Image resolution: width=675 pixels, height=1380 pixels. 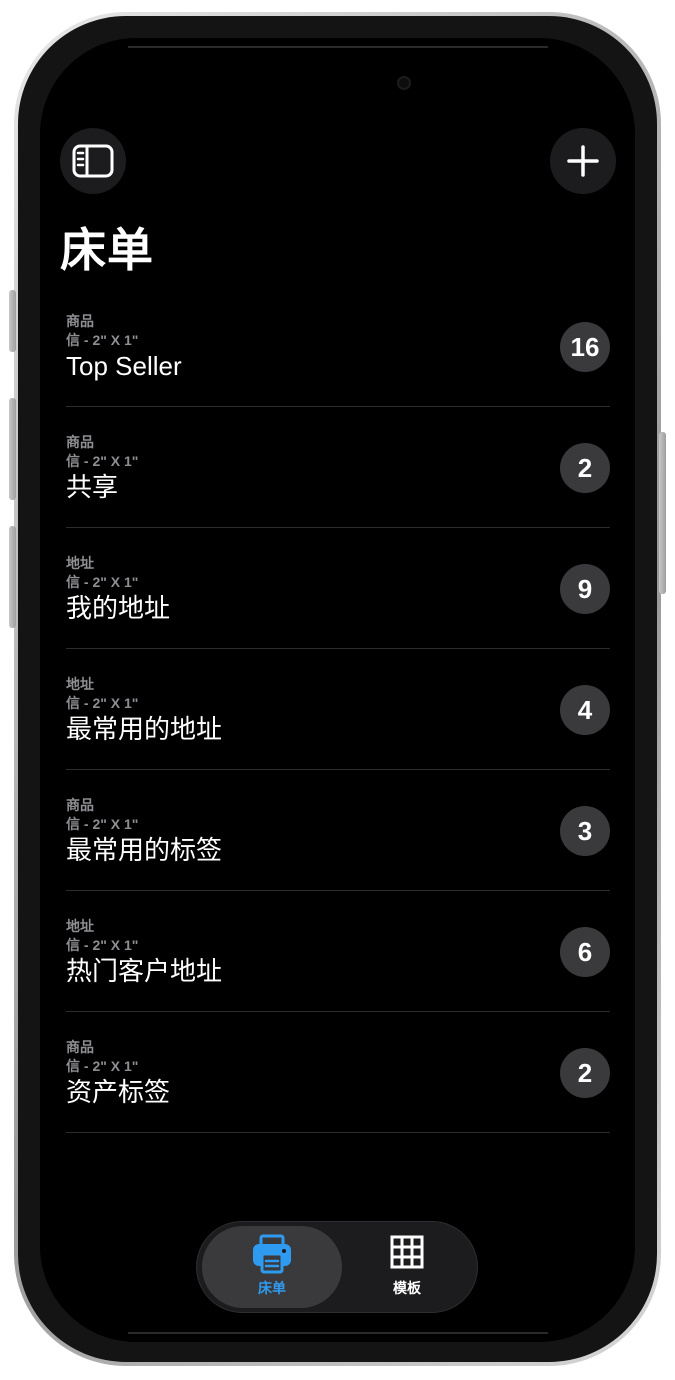 I want to click on page-title: 床单, so click(x=107, y=250).